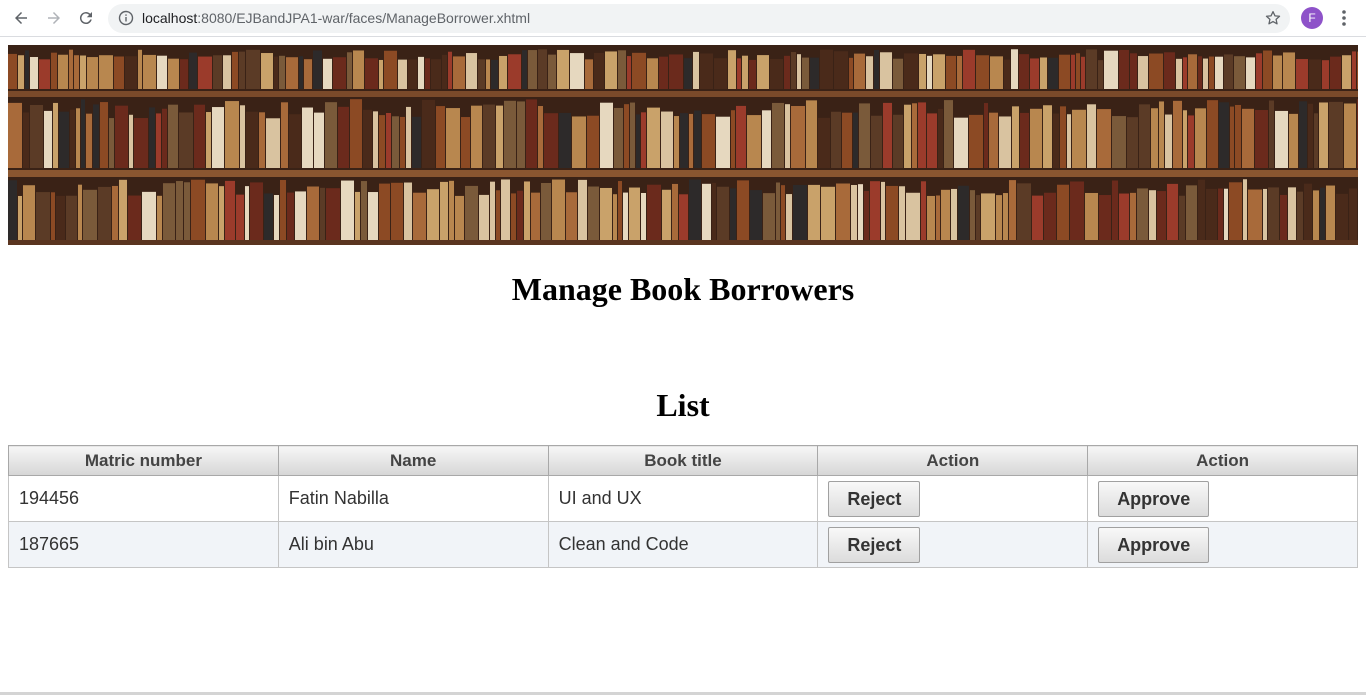 The image size is (1366, 695). I want to click on info-icon, so click(126, 18).